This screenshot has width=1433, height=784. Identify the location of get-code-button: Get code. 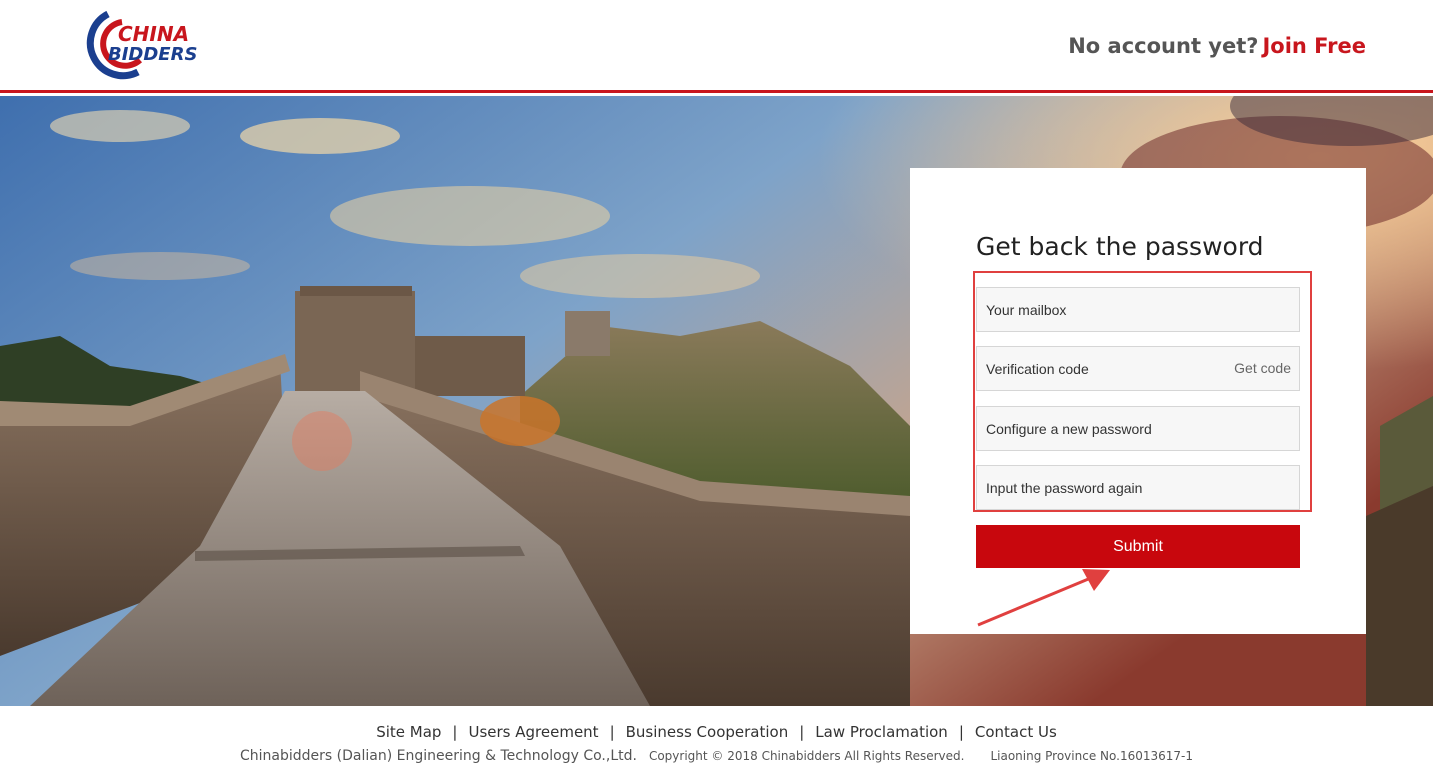
(1262, 368).